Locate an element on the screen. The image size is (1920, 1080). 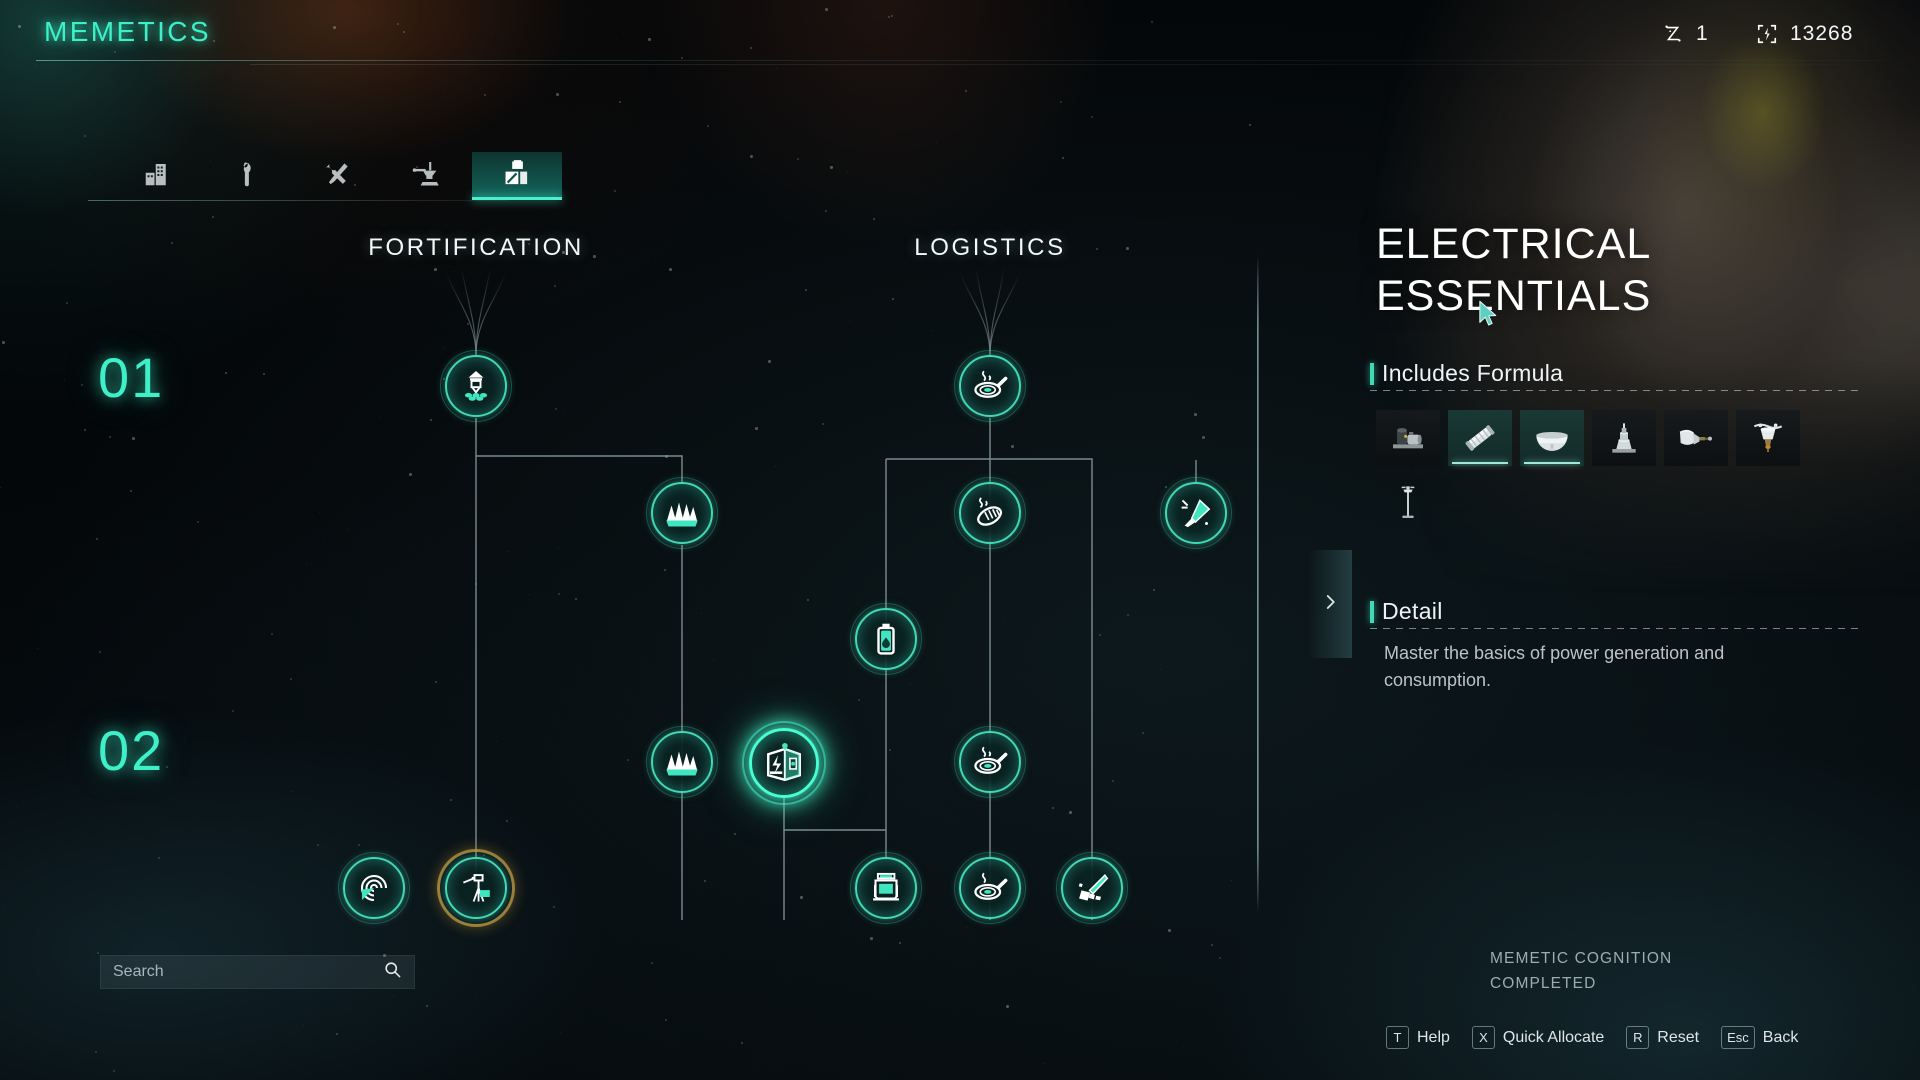
meat-icon is located at coordinates (990, 511).